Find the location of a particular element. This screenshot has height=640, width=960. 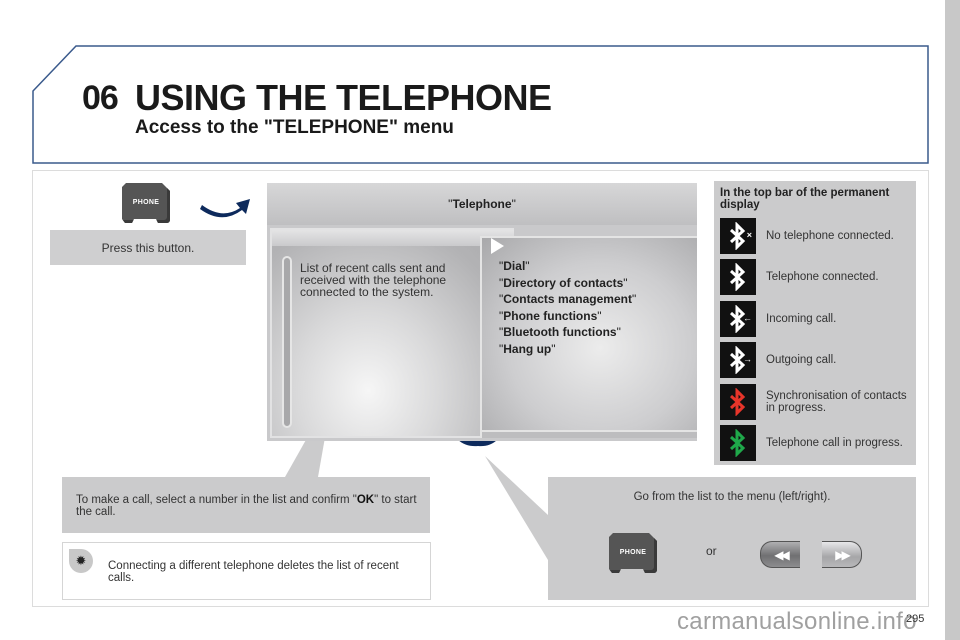

press-button-caption: Press this button. is located at coordinates (148, 247).